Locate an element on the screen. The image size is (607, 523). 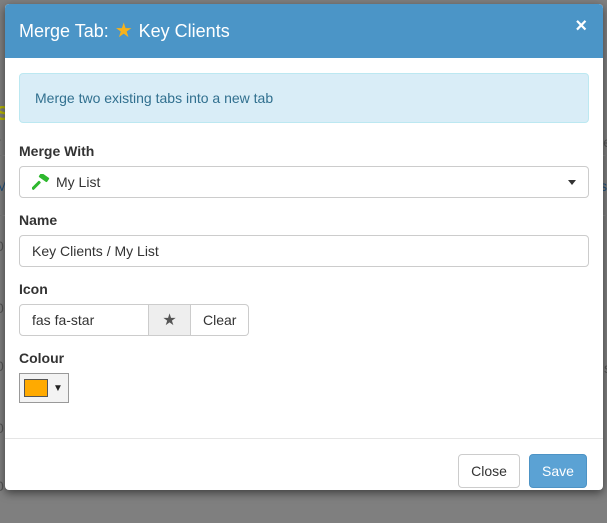
merge-with-value: My List is located at coordinates (78, 182).